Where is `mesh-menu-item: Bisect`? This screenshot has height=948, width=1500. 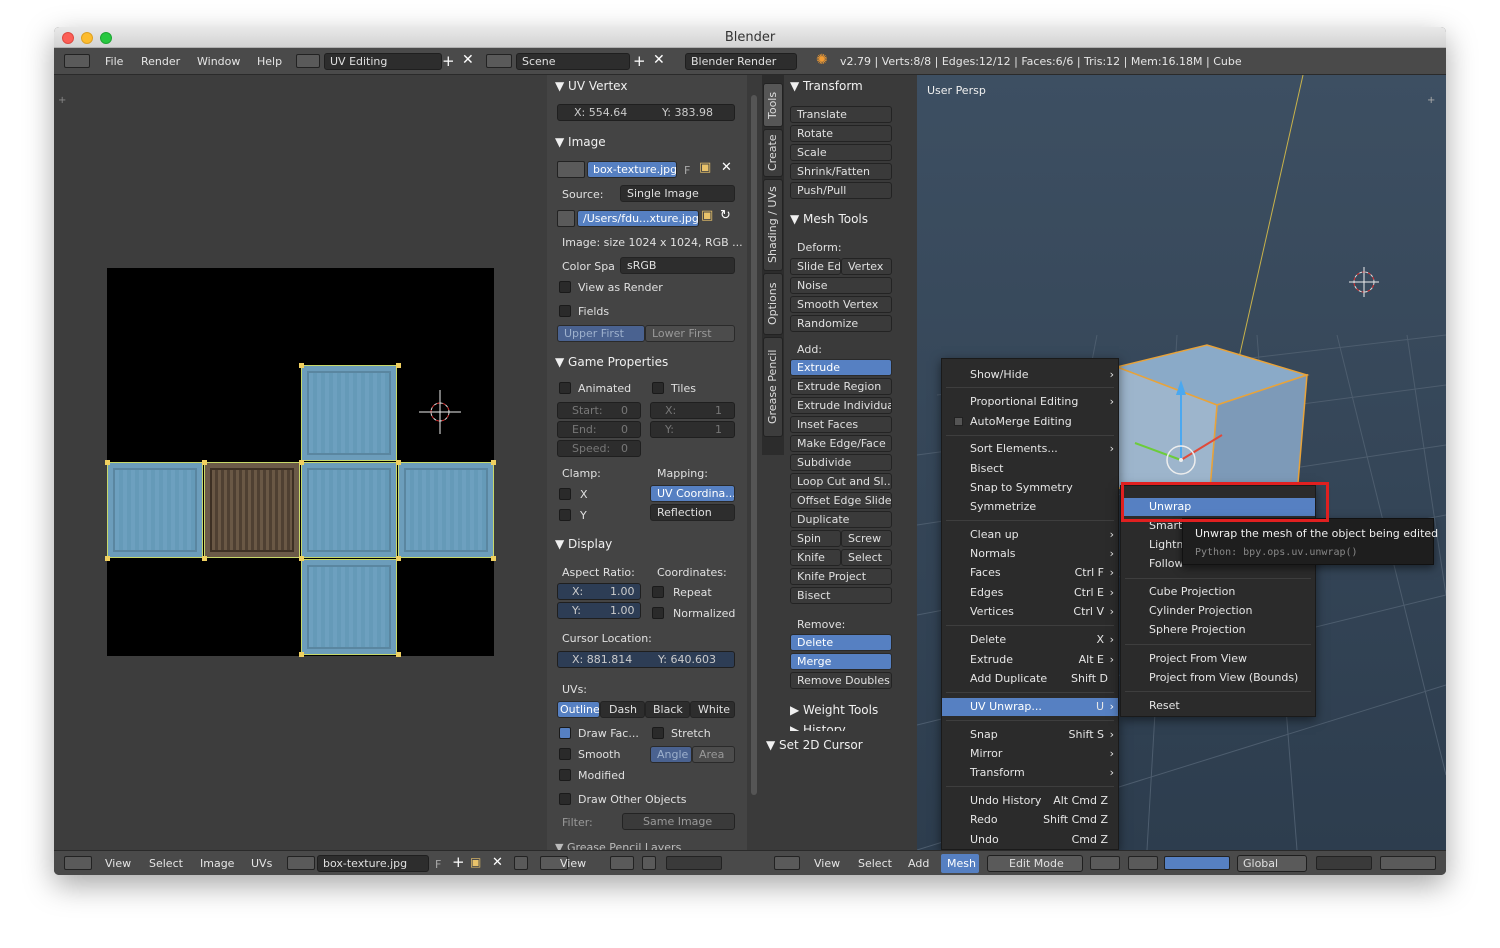 mesh-menu-item: Bisect is located at coordinates (1030, 469).